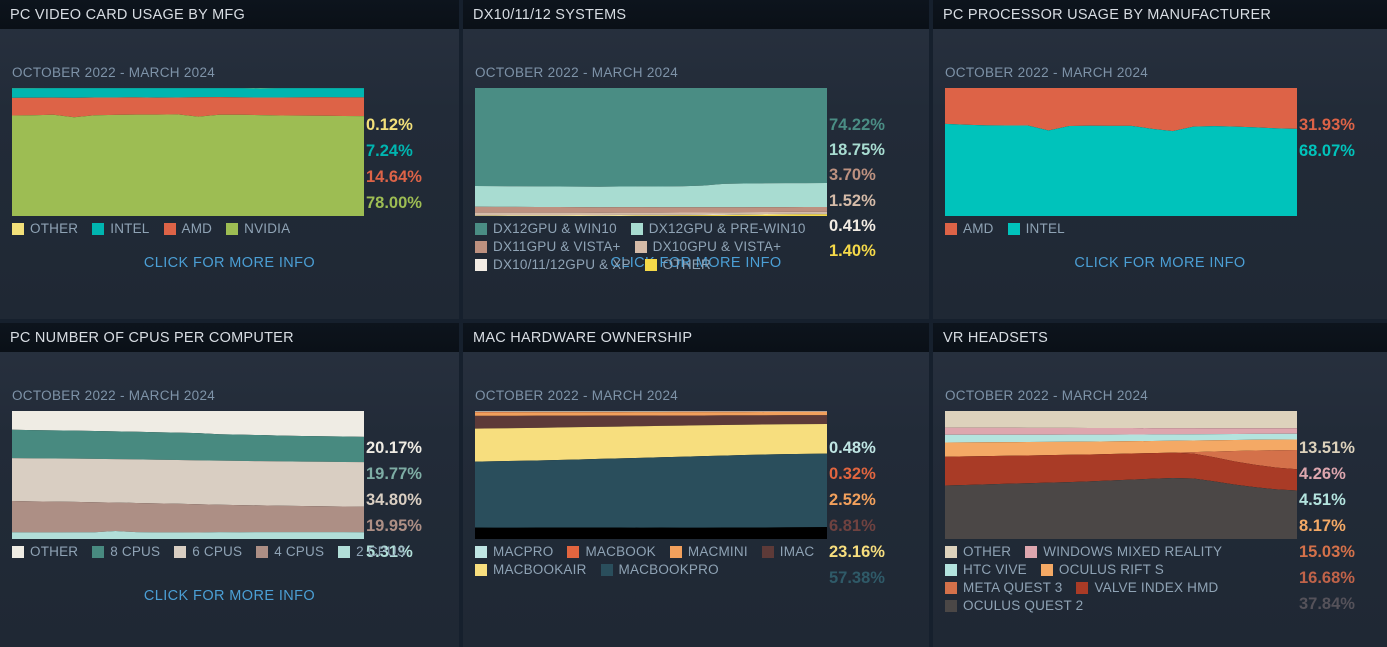  Describe the element at coordinates (1133, 551) in the screenshot. I see `legend-label: WINDOWS MIXED REALITY` at that location.